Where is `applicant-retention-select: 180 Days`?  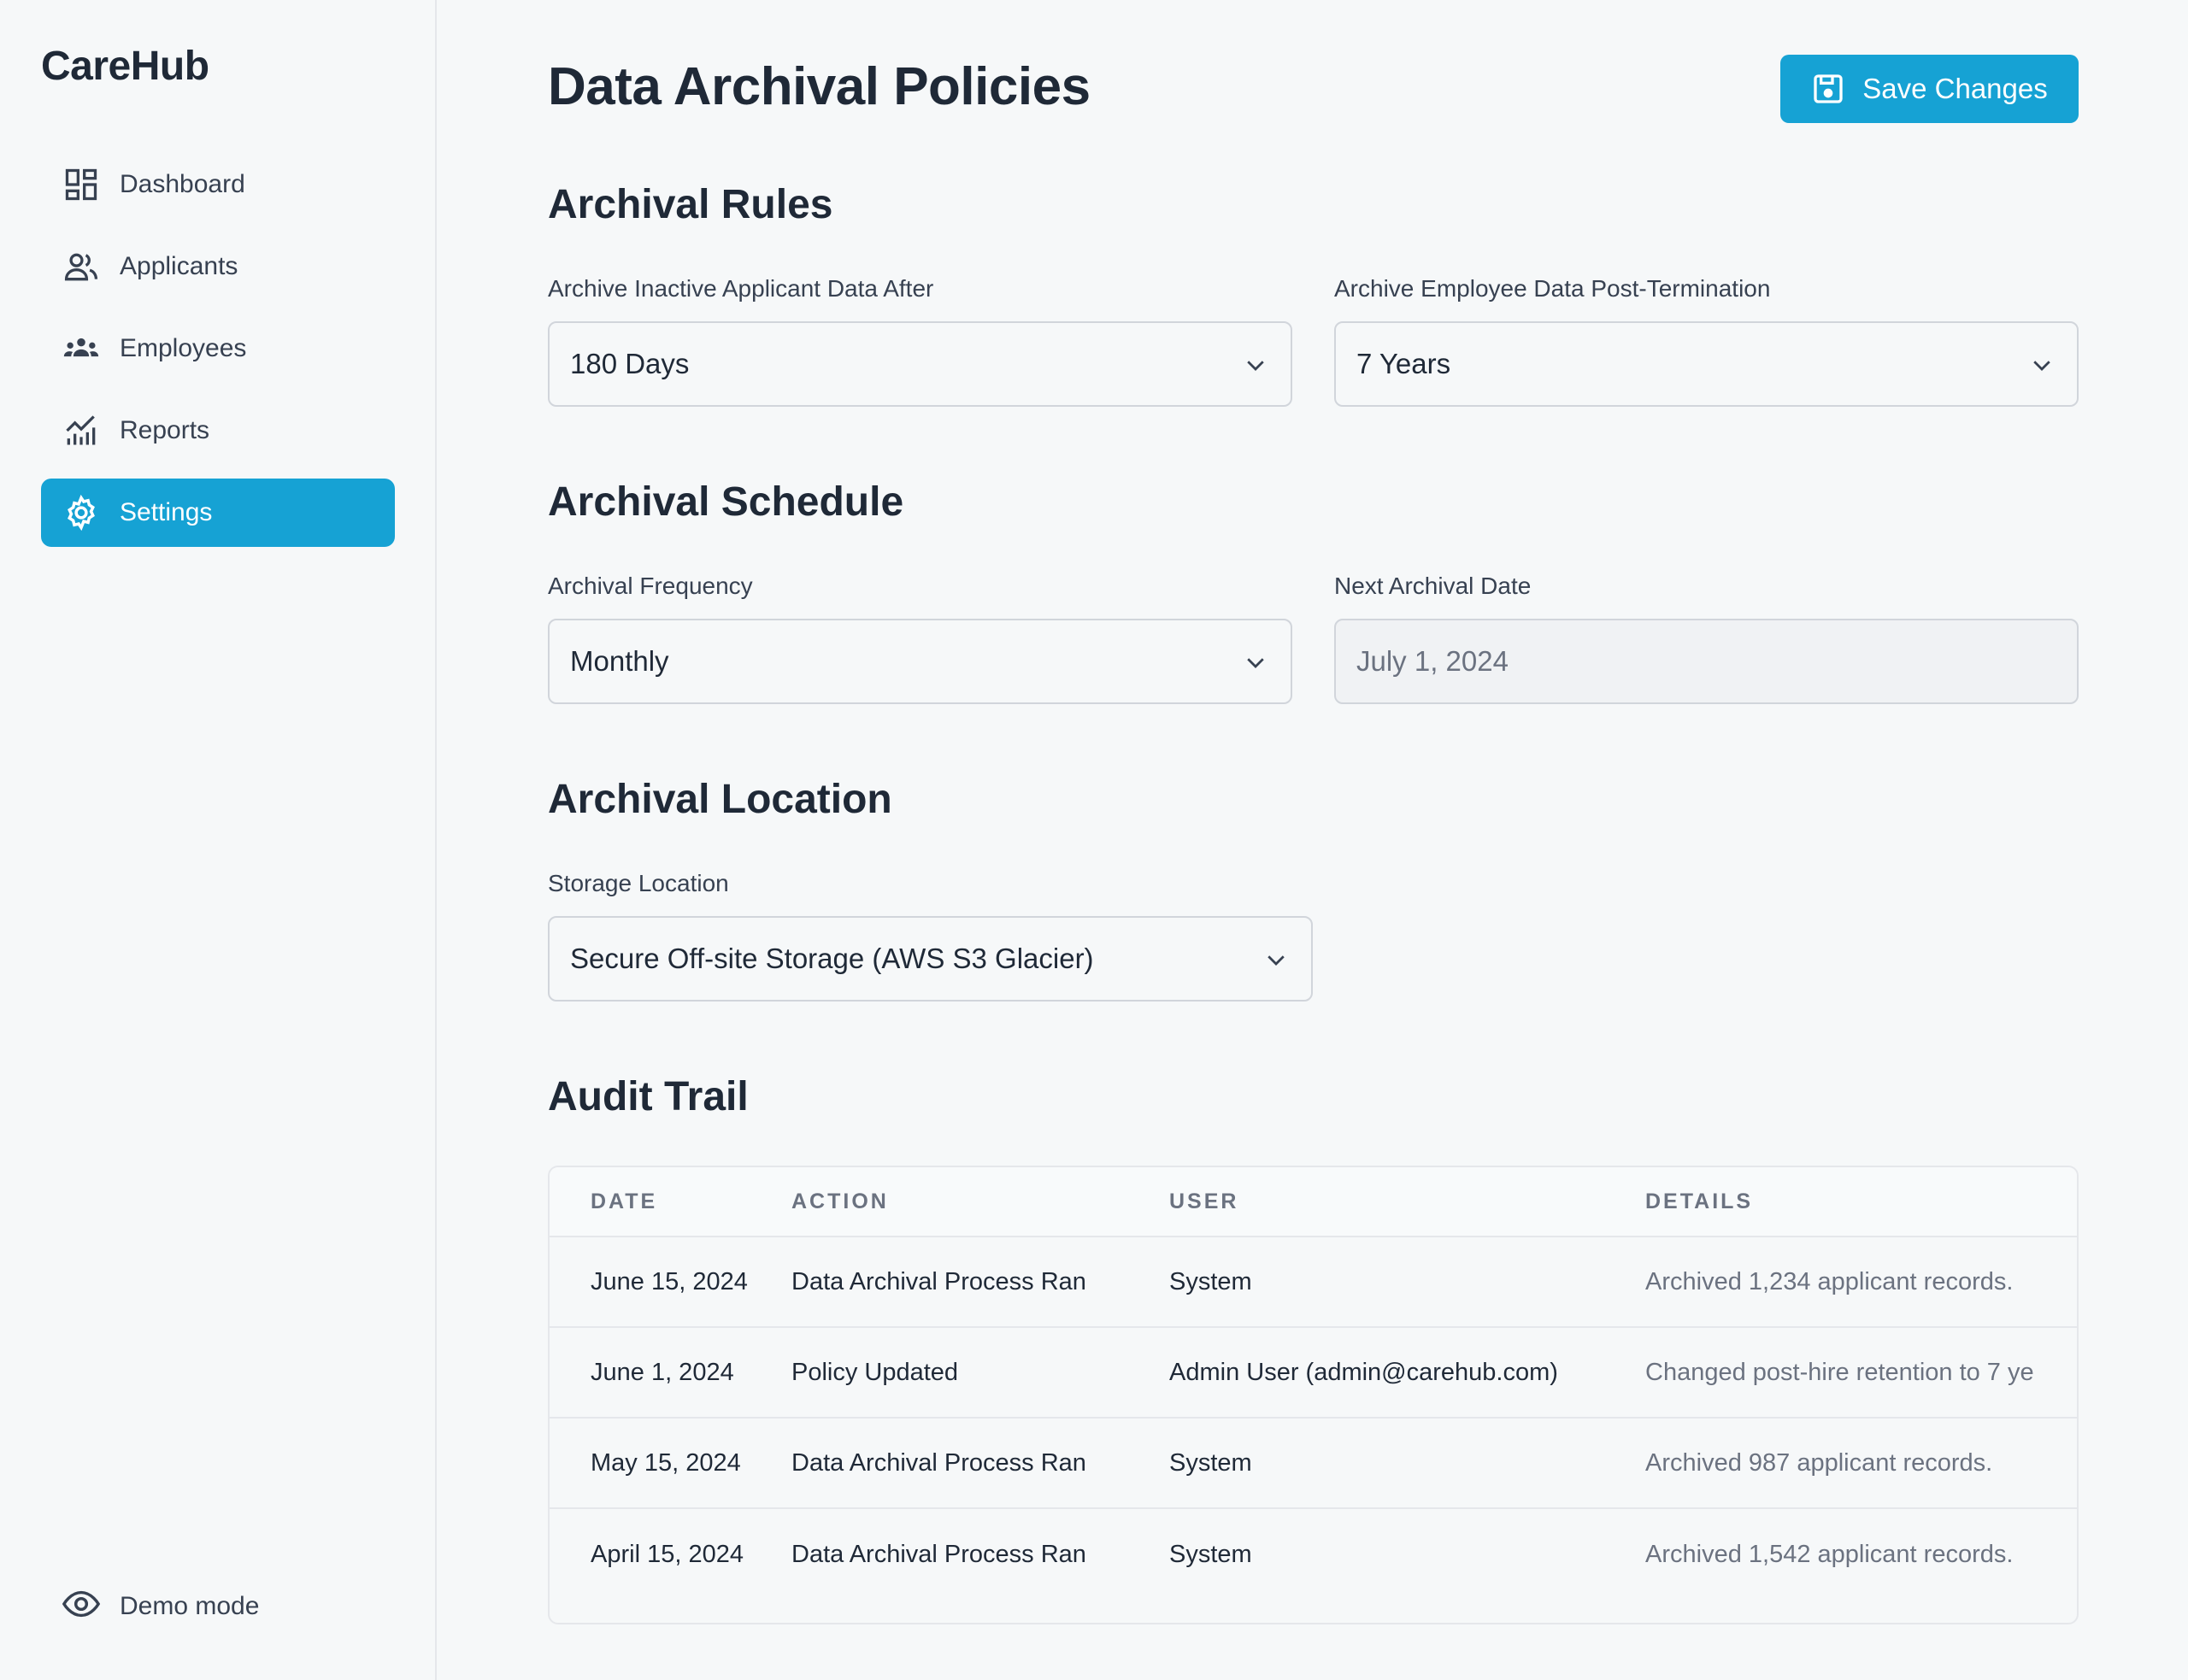
applicant-retention-select: 180 Days is located at coordinates (920, 364).